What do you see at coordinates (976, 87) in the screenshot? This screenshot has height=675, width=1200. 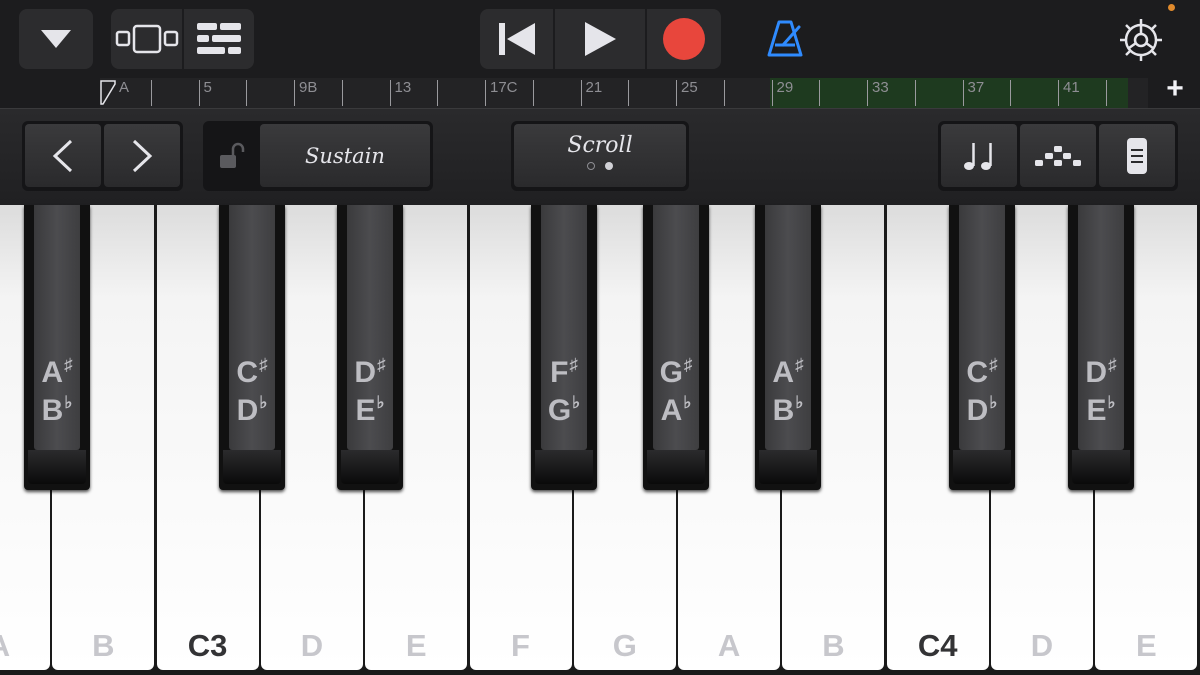 I see `ruler-bar-label: 37` at bounding box center [976, 87].